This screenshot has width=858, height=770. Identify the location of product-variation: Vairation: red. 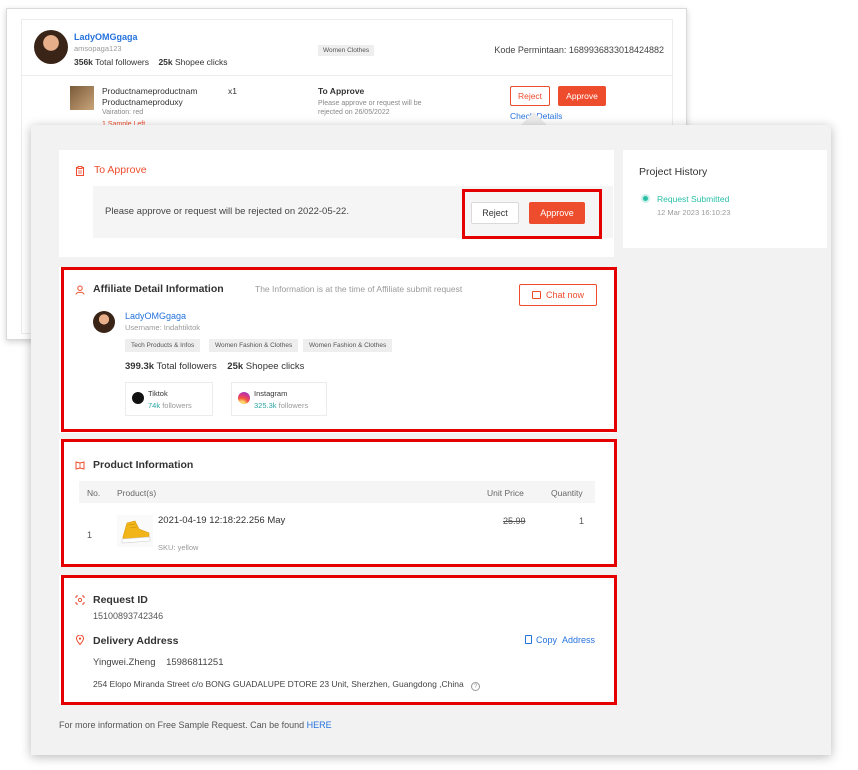
(123, 112).